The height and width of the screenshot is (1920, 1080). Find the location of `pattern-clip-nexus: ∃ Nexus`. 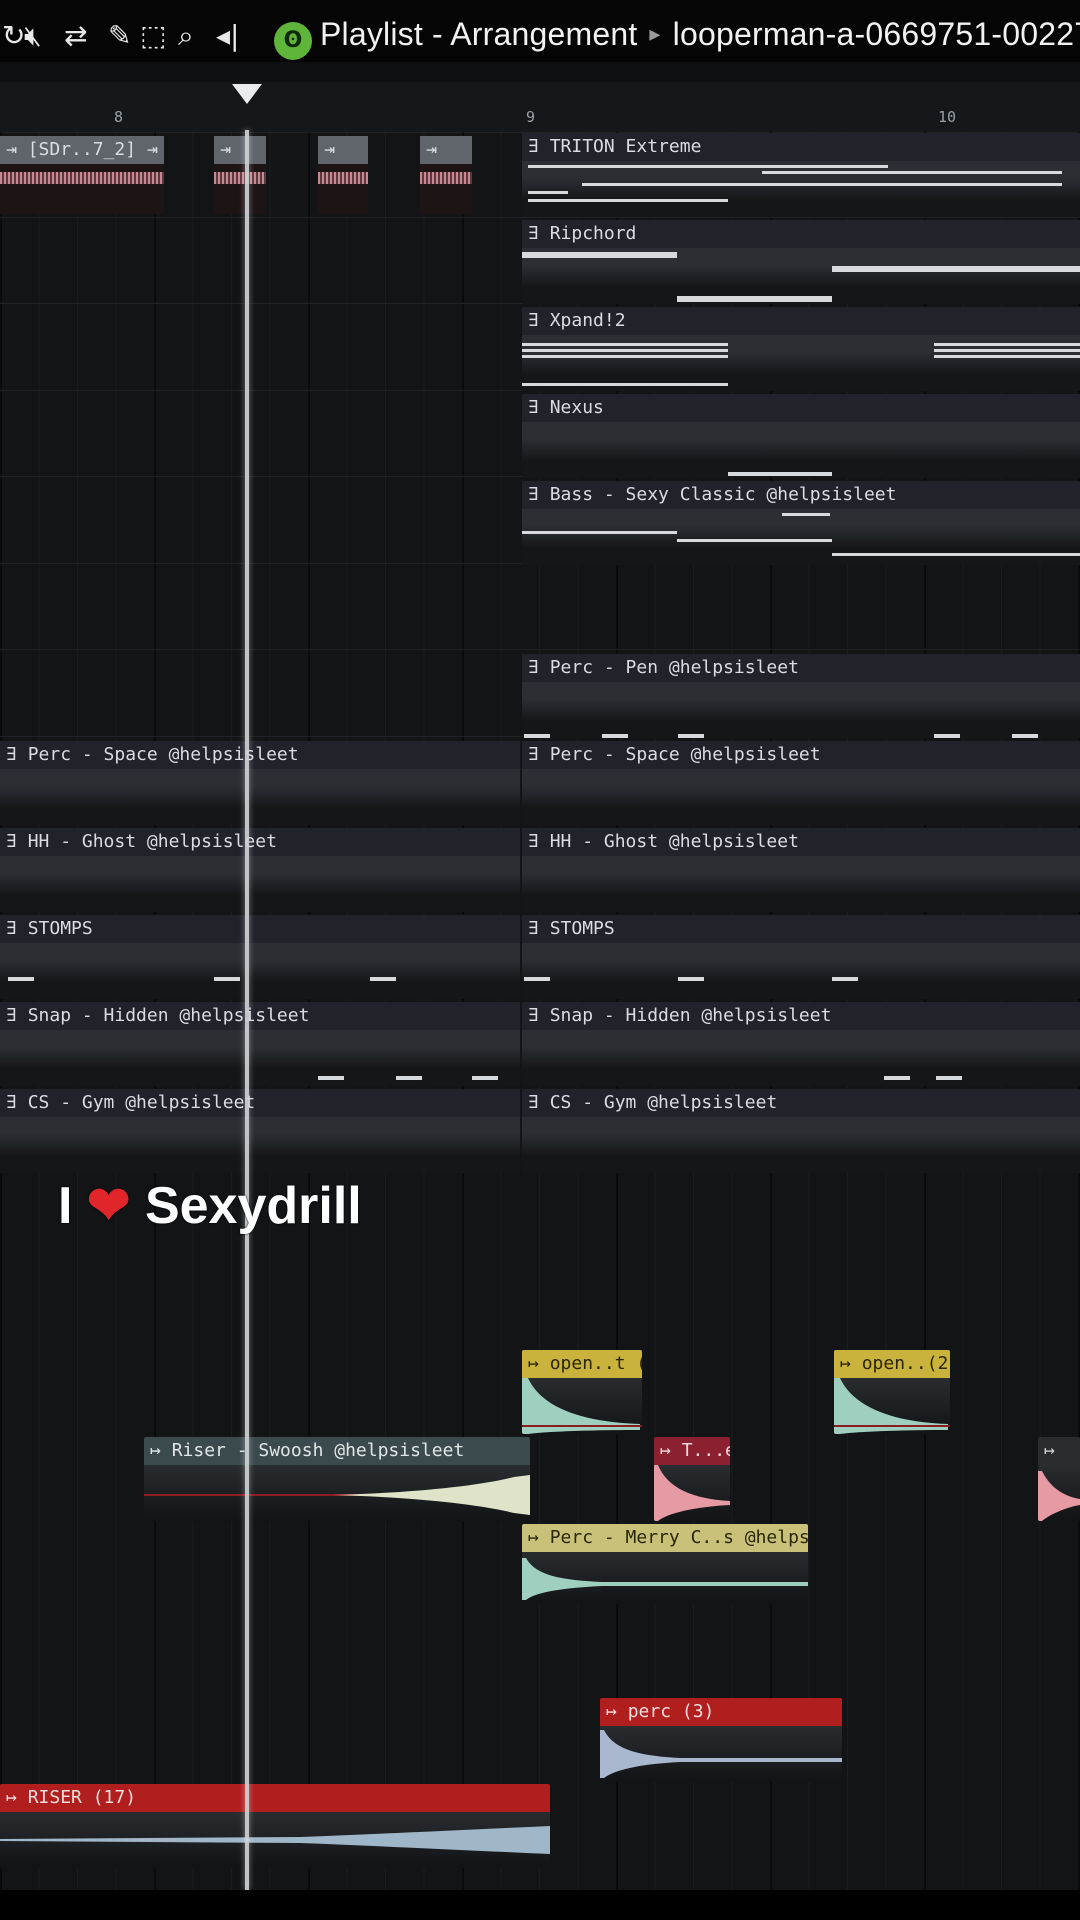

pattern-clip-nexus: ∃ Nexus is located at coordinates (801, 436).